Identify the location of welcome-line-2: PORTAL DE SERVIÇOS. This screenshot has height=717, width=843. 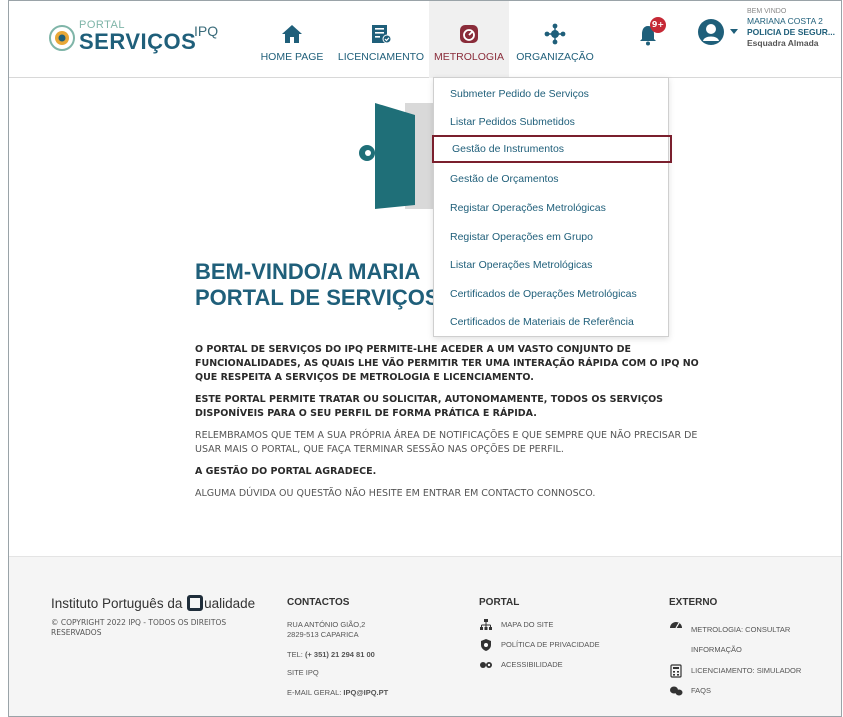
(317, 297).